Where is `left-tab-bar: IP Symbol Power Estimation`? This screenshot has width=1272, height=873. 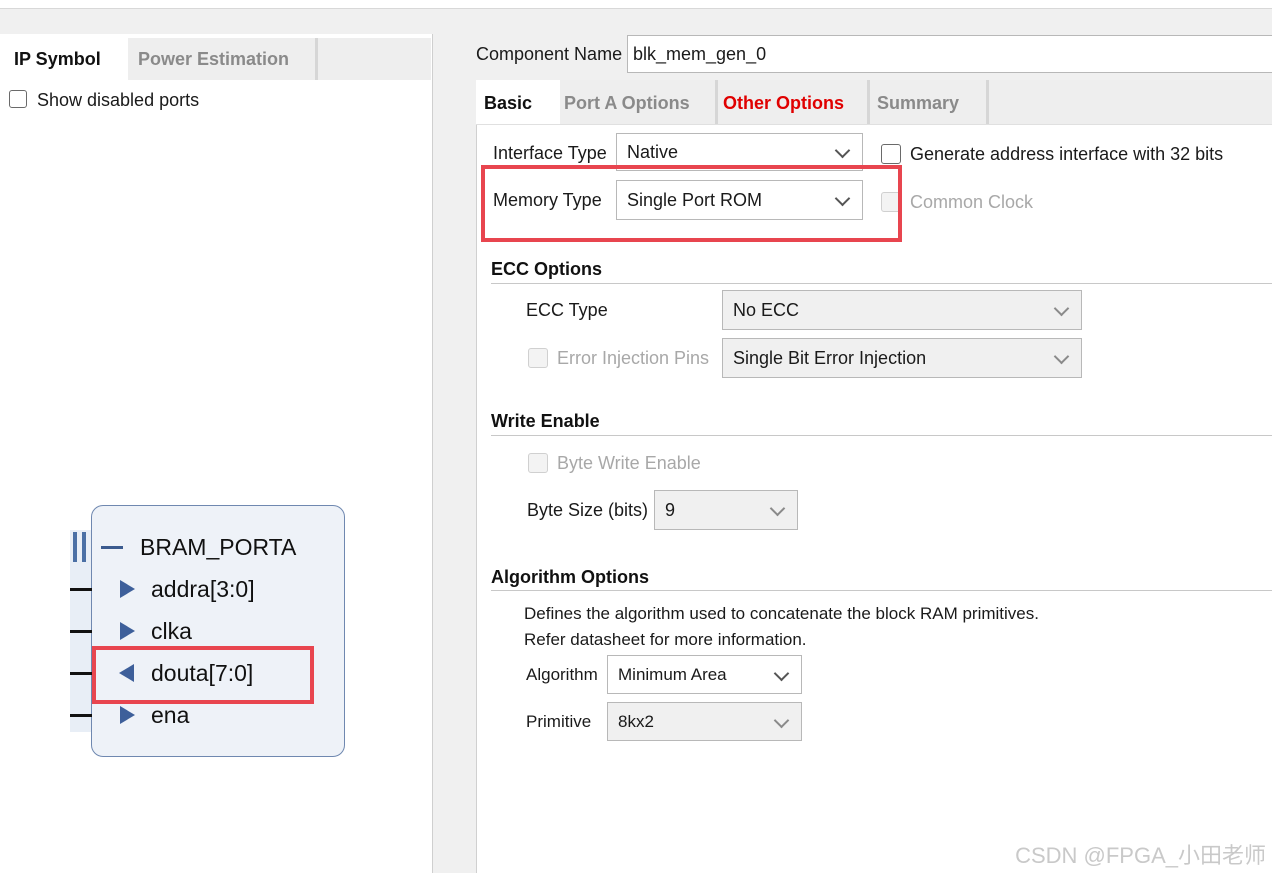 left-tab-bar: IP Symbol Power Estimation is located at coordinates (217, 59).